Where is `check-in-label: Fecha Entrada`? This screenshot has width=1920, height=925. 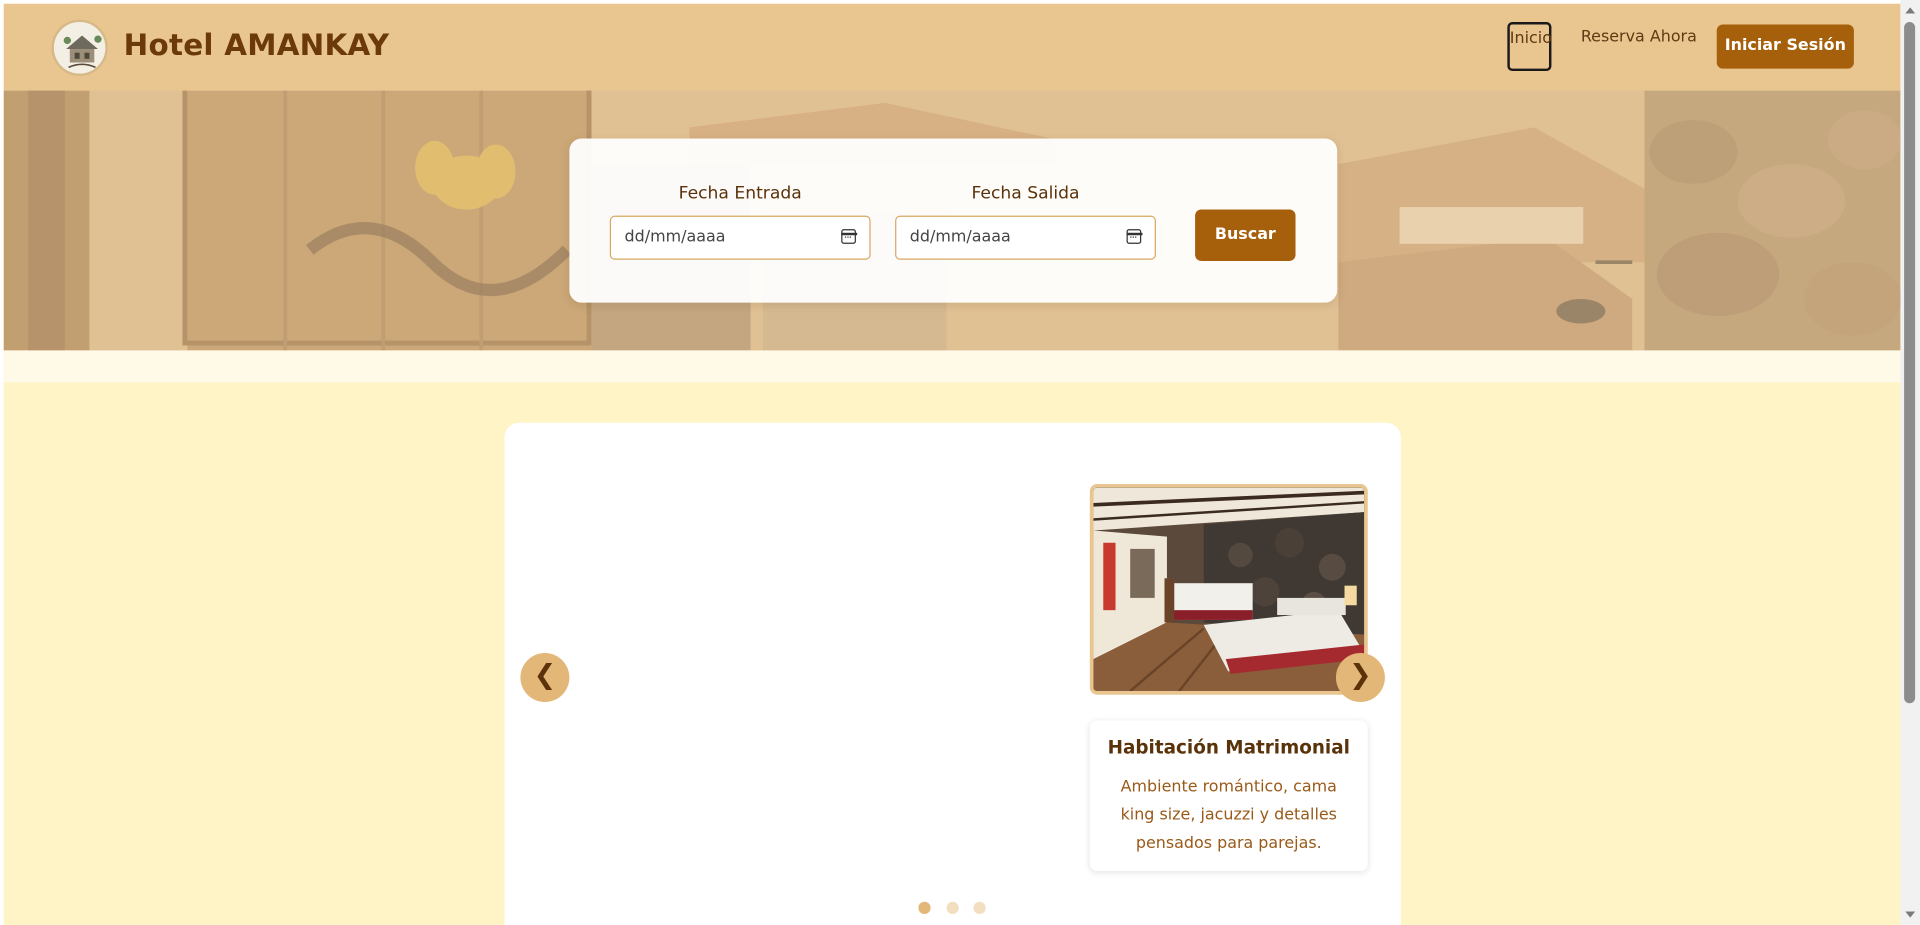
check-in-label: Fecha Entrada is located at coordinates (740, 193).